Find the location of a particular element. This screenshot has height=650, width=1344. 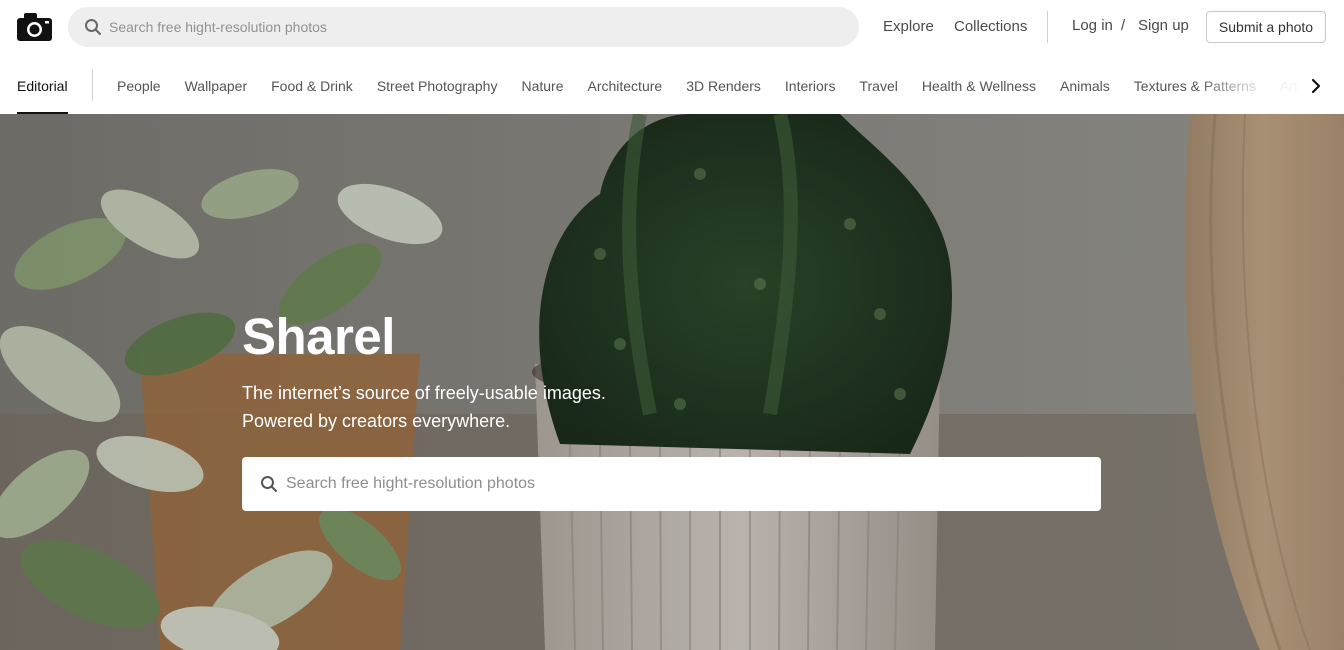

category-animals: Animals is located at coordinates (1085, 86).